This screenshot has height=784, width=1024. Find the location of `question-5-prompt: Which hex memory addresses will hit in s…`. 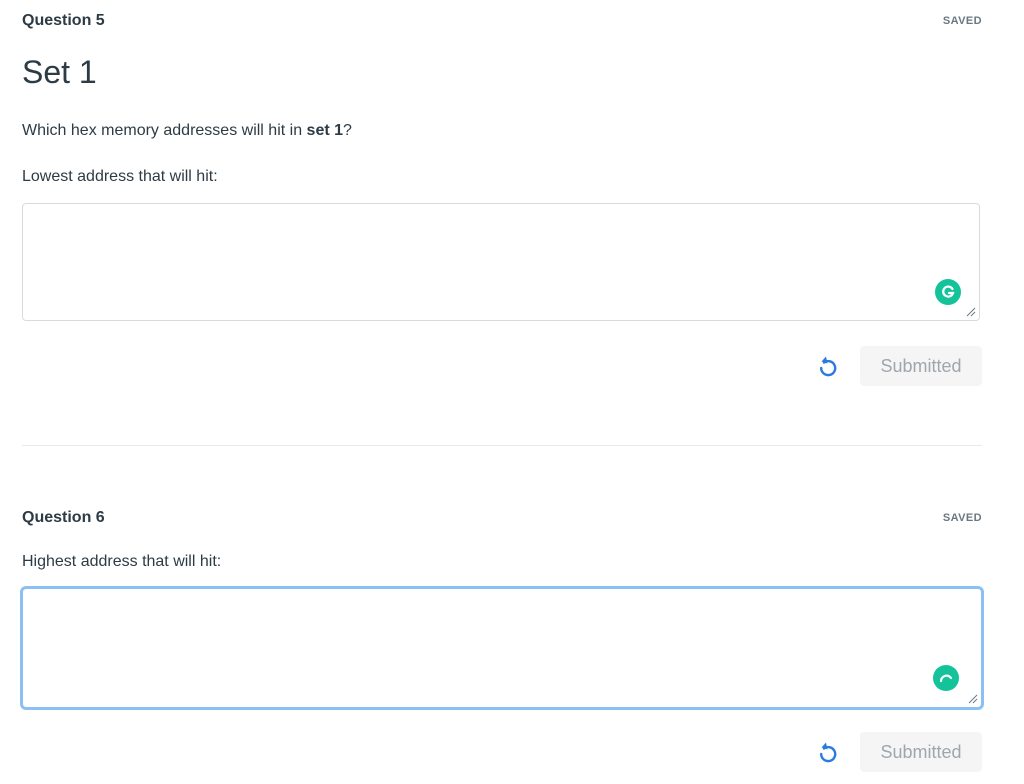

question-5-prompt: Which hex memory addresses will hit in s… is located at coordinates (187, 131).